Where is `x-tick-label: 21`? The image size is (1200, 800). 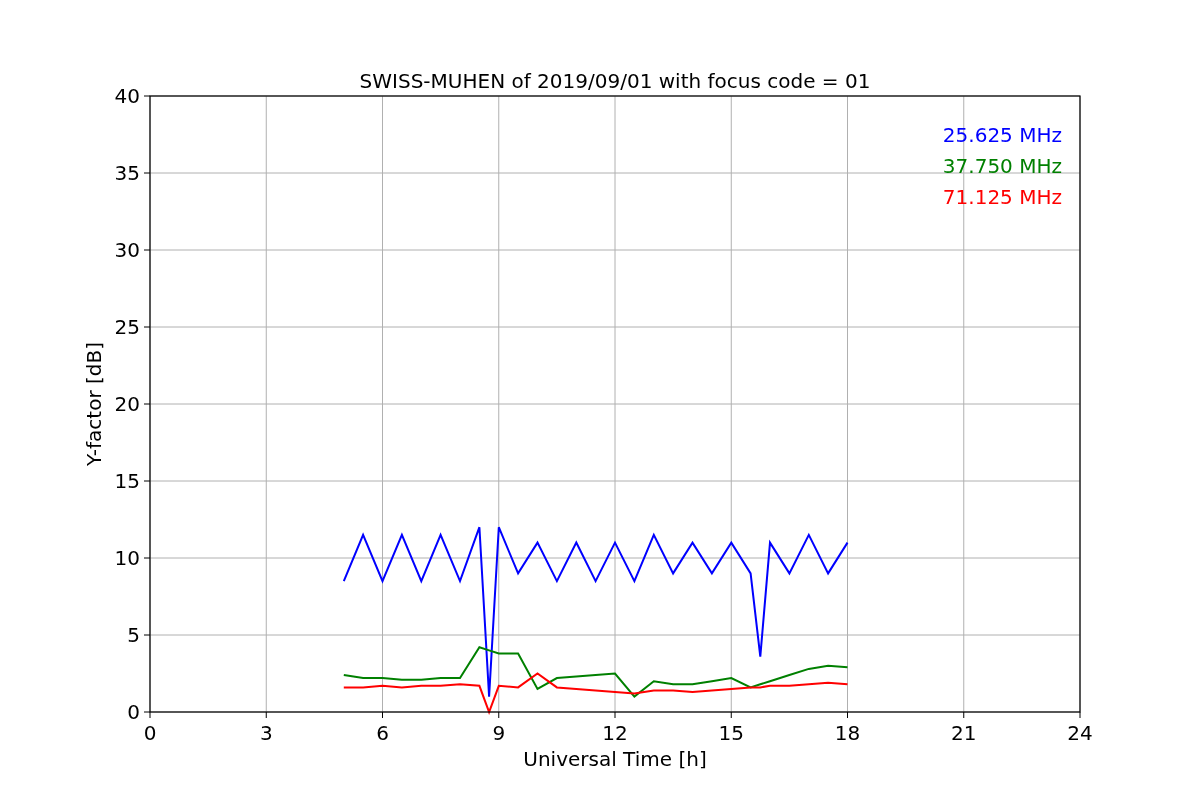 x-tick-label: 21 is located at coordinates (964, 733).